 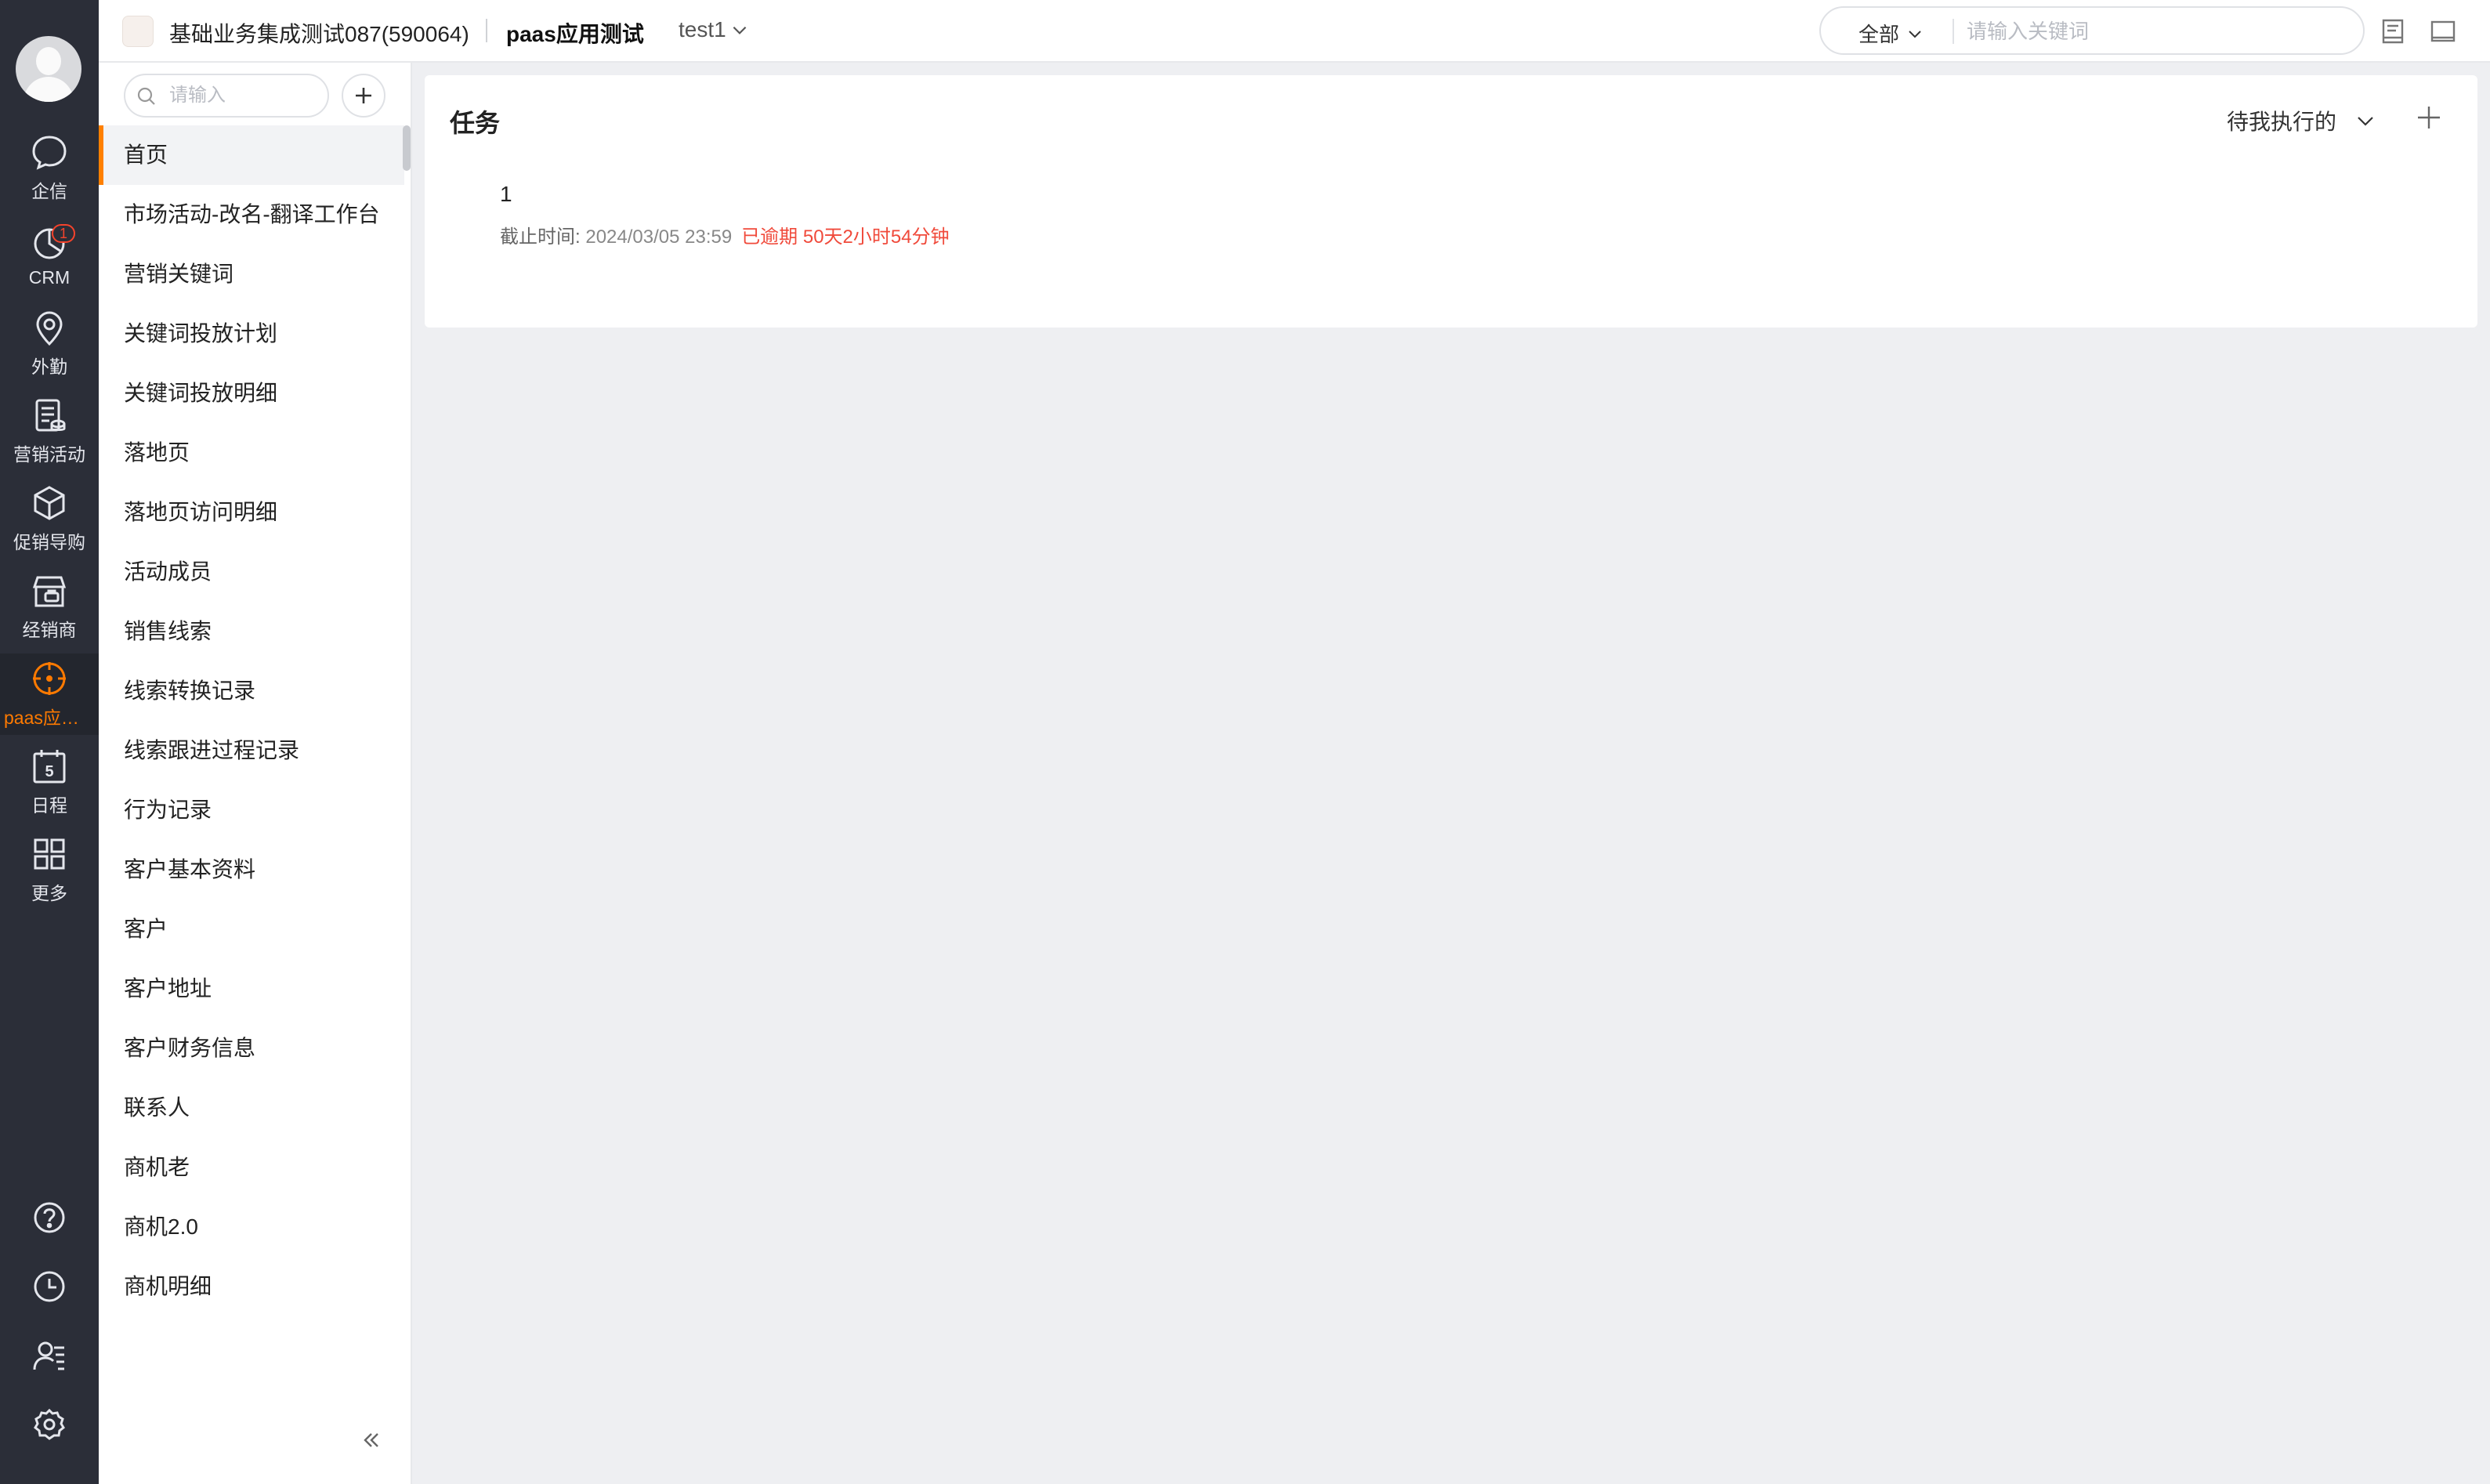 I want to click on nav-item-leads: 销售线索, so click(x=251, y=631).